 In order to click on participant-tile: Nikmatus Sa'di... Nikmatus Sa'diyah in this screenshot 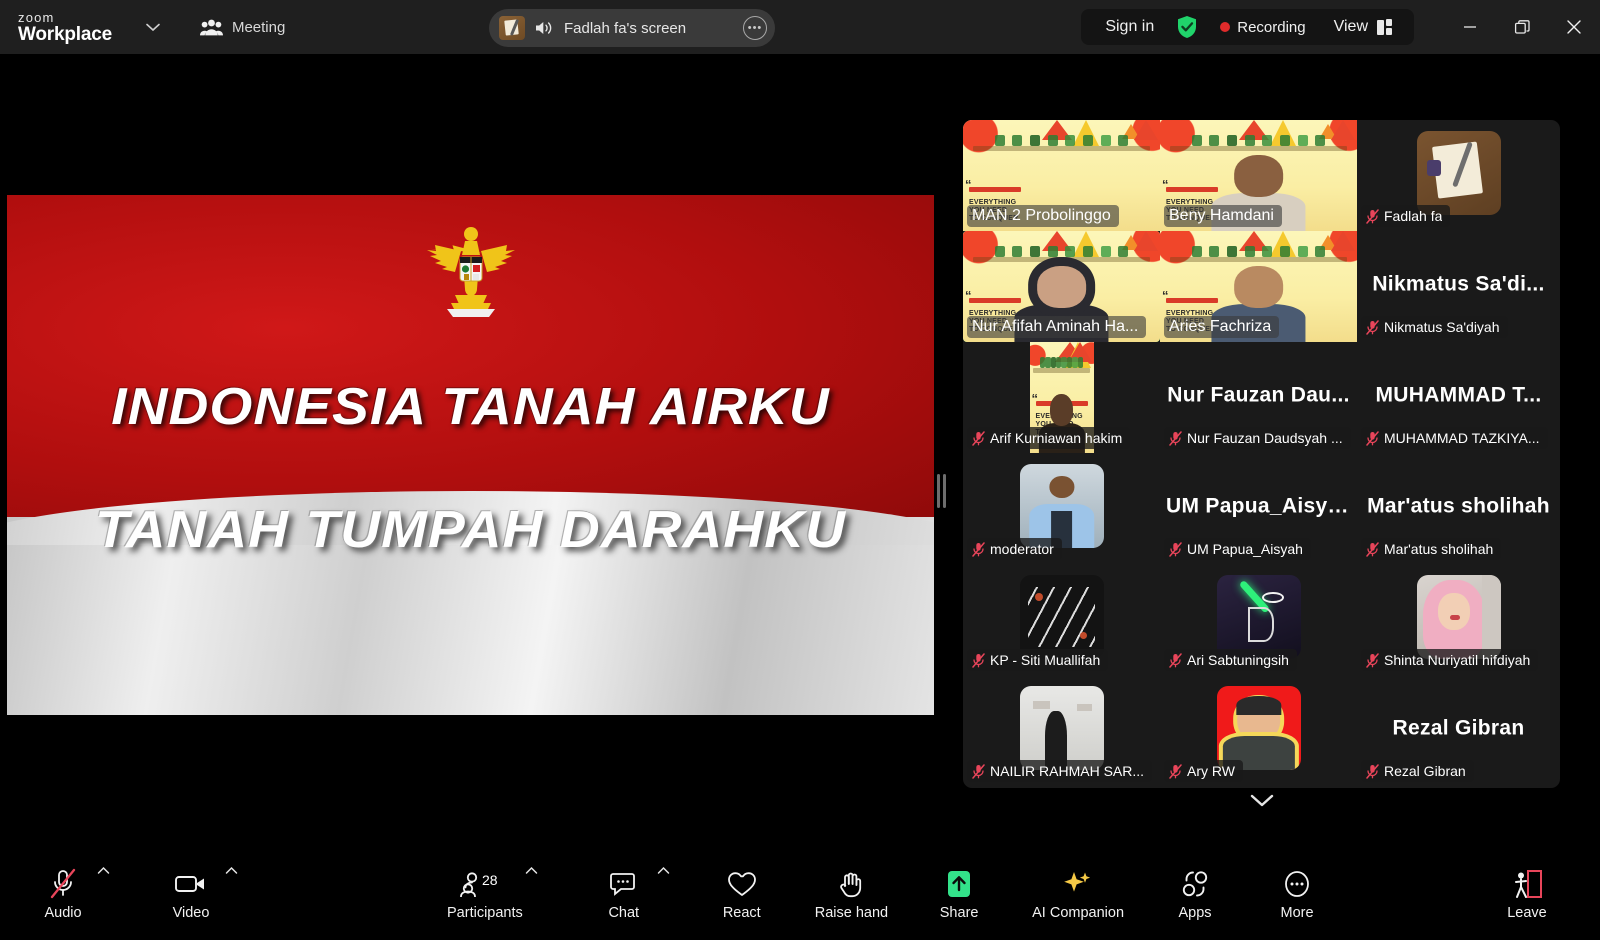, I will do `click(1458, 286)`.